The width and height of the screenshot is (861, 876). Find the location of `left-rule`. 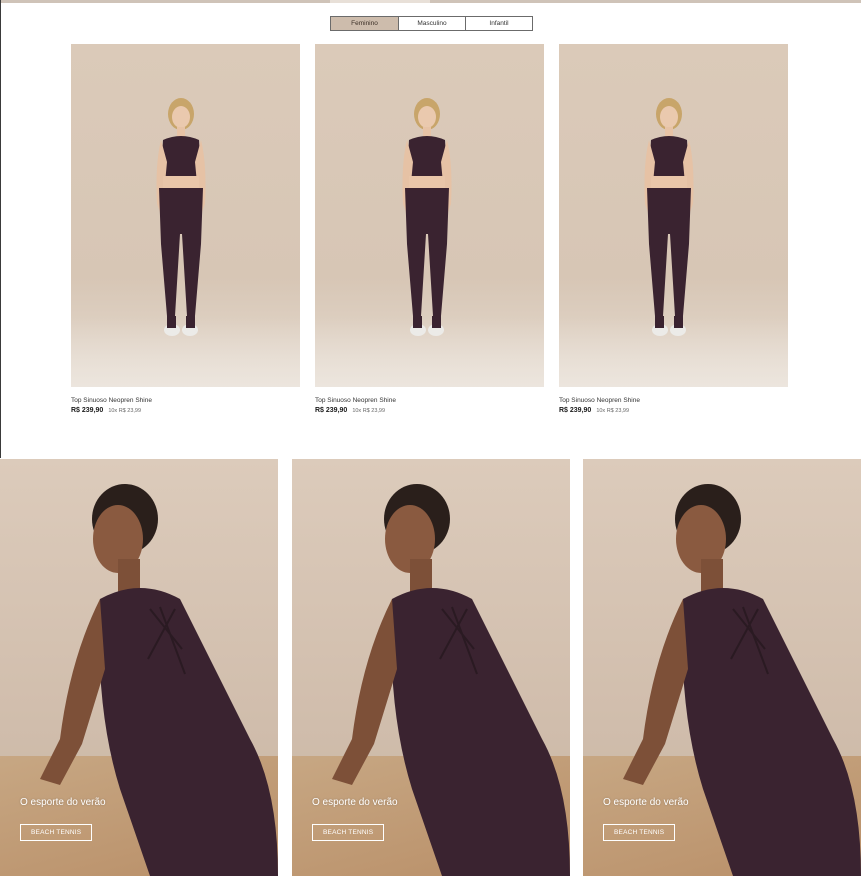

left-rule is located at coordinates (0, 229).